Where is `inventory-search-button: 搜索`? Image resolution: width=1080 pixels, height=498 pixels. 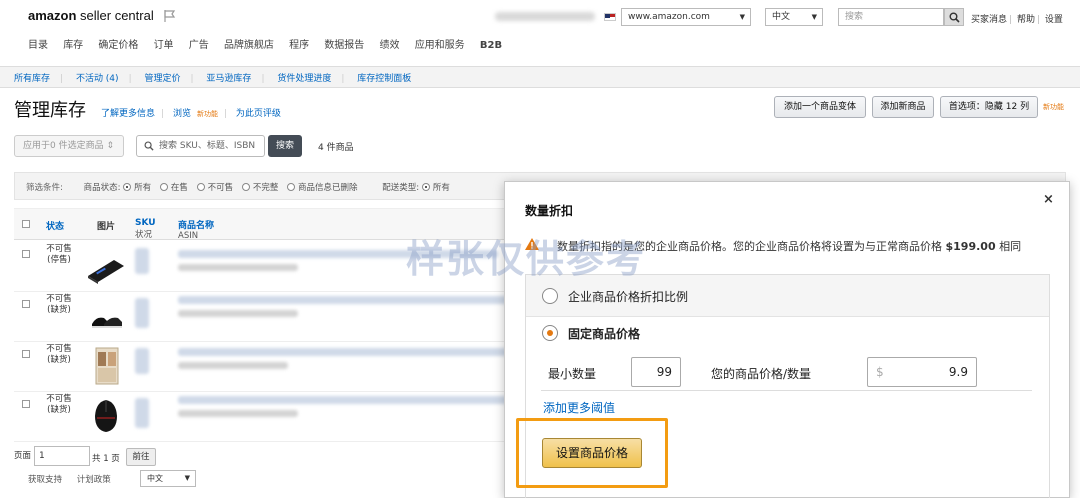 inventory-search-button: 搜索 is located at coordinates (285, 146).